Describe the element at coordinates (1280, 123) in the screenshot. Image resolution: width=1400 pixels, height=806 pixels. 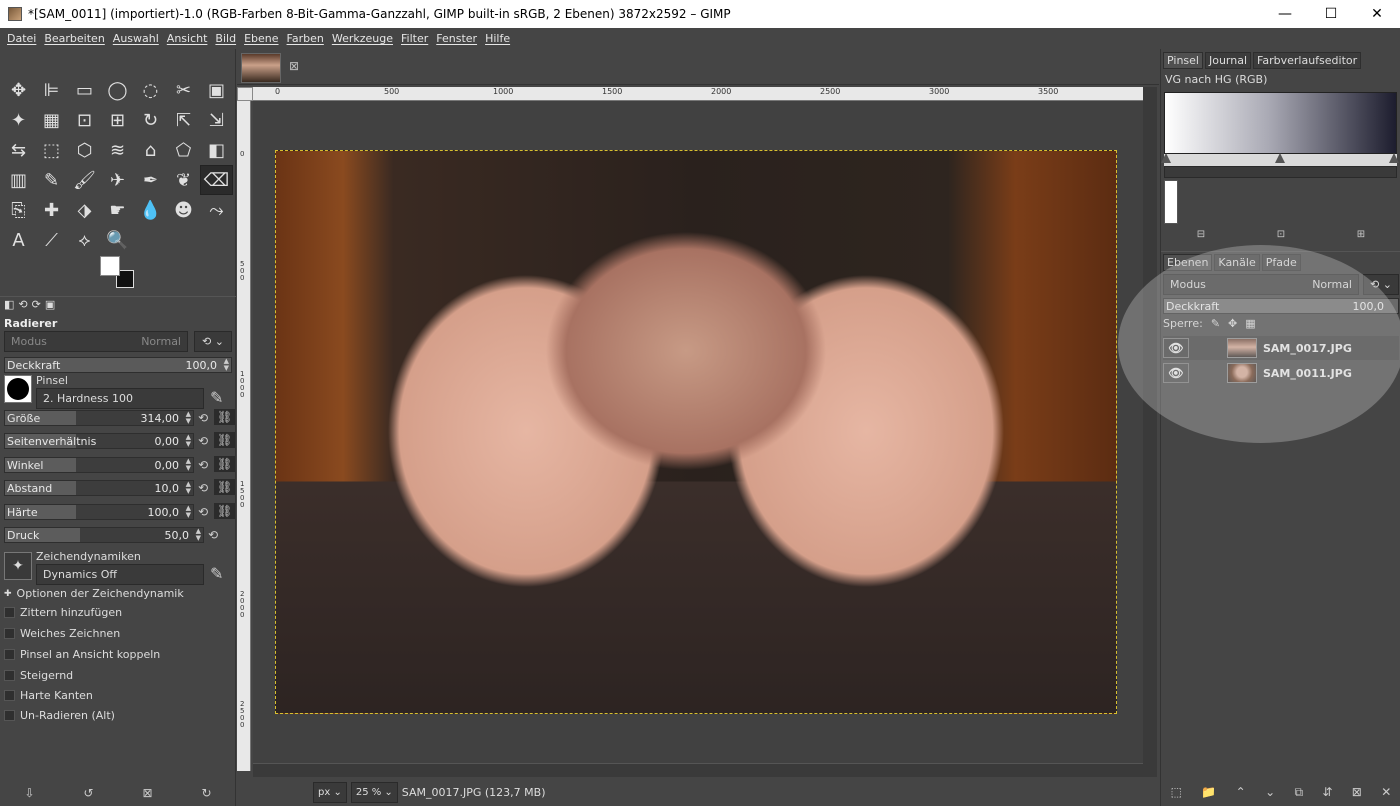
I see `gradient-preview` at that location.